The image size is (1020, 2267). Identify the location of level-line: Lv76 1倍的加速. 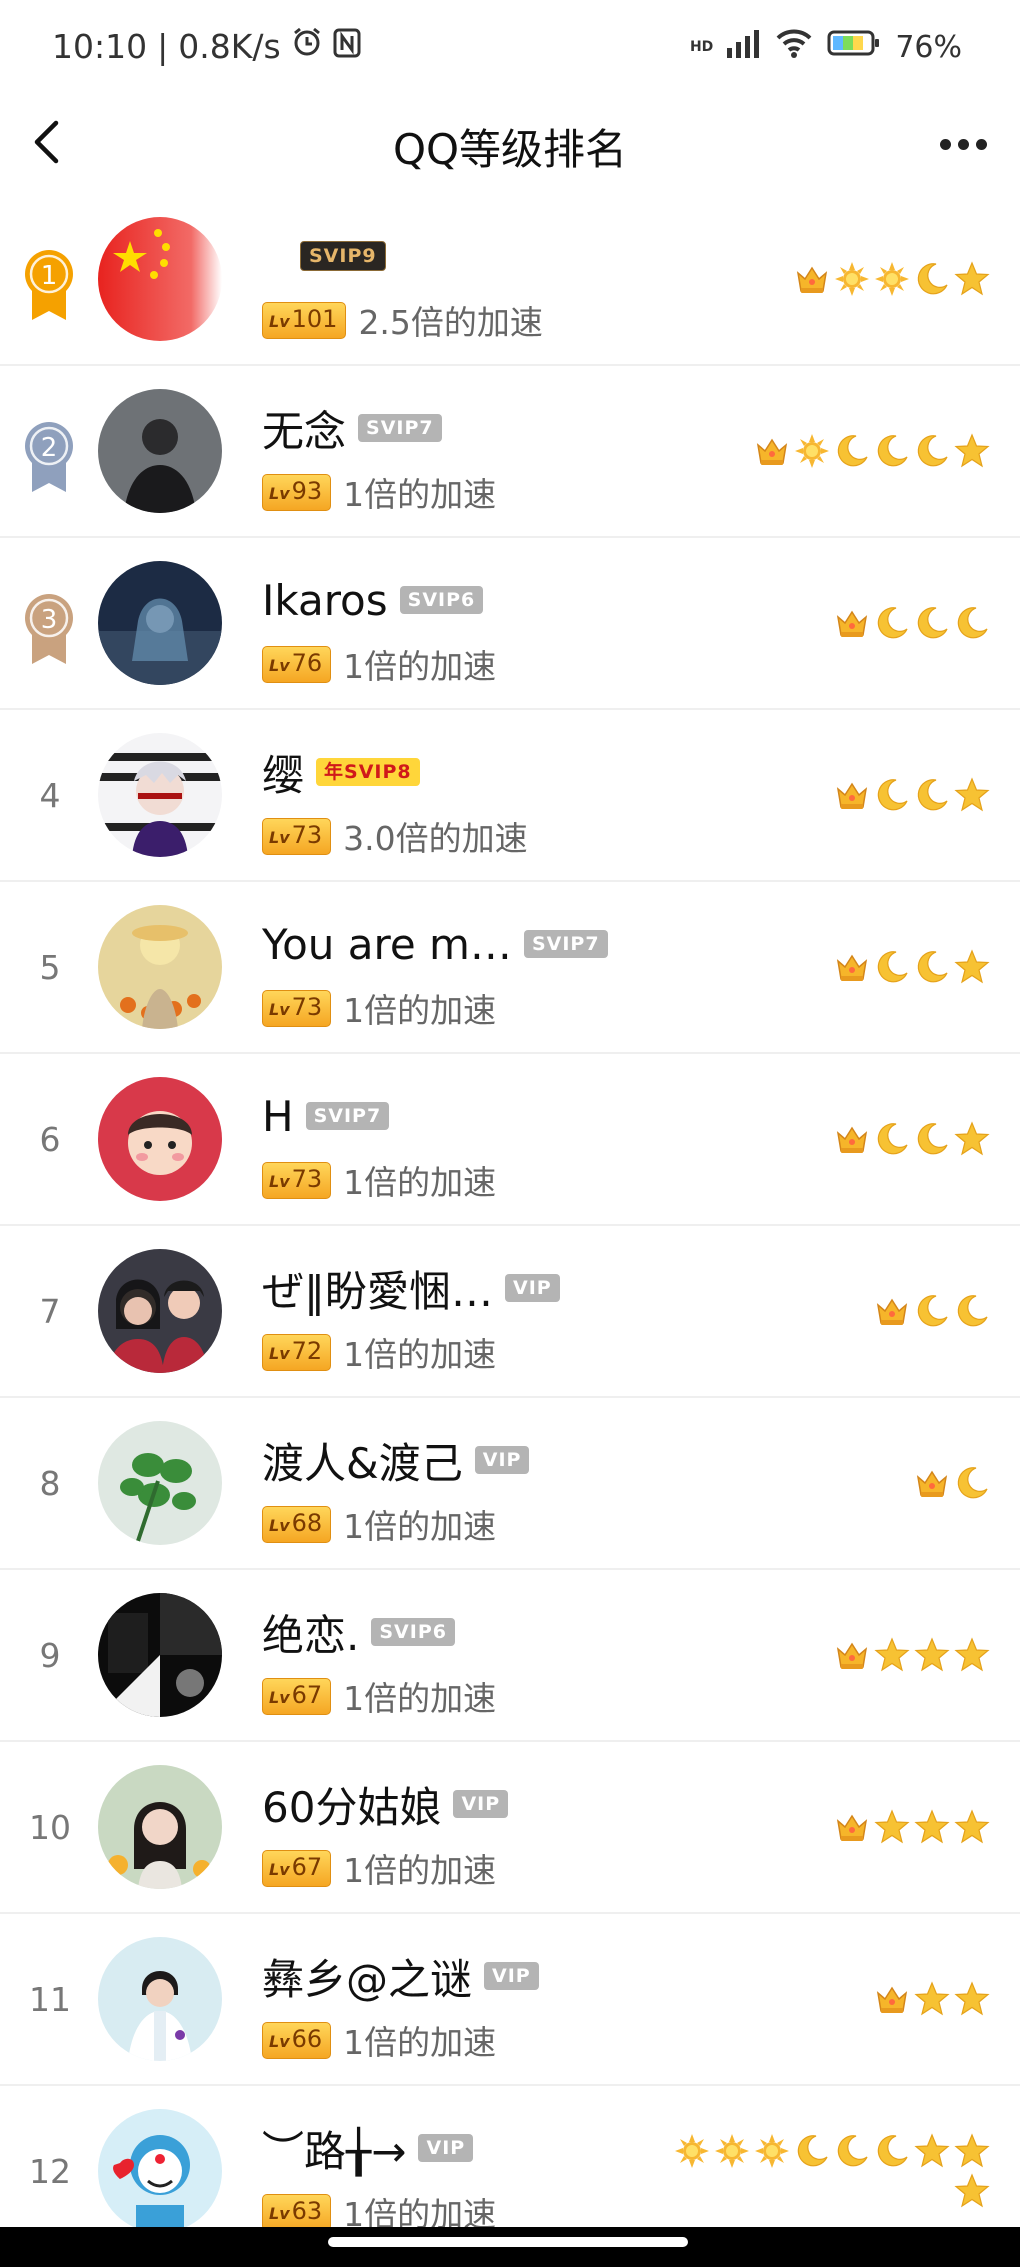
(379, 664).